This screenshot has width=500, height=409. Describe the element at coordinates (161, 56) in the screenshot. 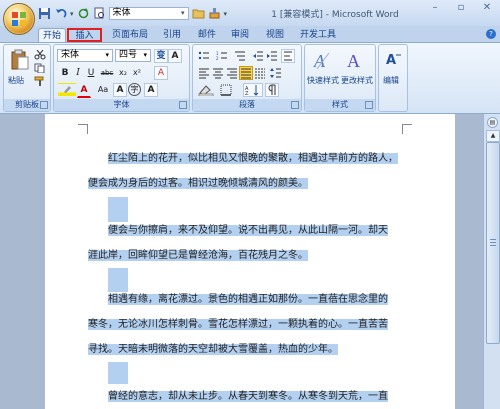

I see `phonetic-guide-button: 变` at that location.